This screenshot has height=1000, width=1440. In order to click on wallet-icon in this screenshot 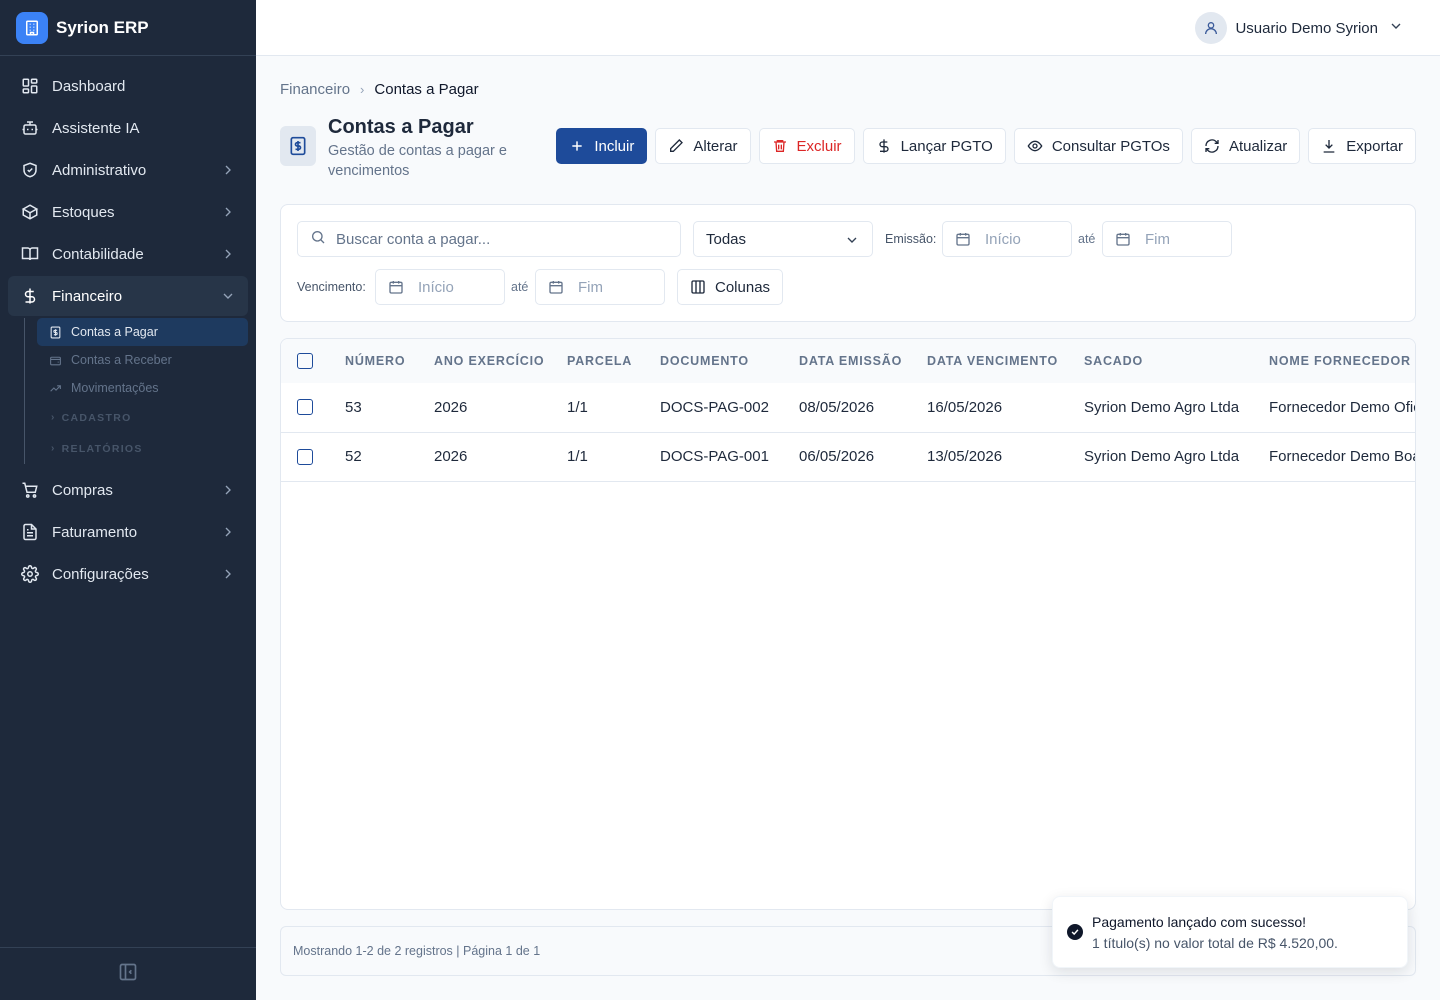, I will do `click(56, 360)`.